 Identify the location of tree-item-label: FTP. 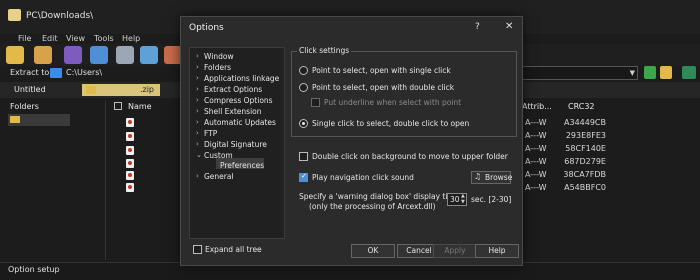
(211, 133).